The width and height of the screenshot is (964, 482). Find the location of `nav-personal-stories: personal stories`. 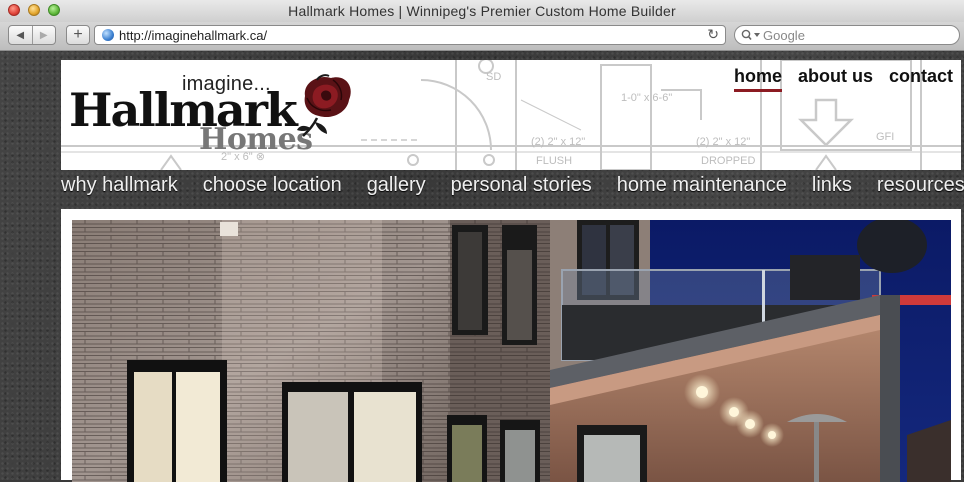

nav-personal-stories: personal stories is located at coordinates (521, 189).